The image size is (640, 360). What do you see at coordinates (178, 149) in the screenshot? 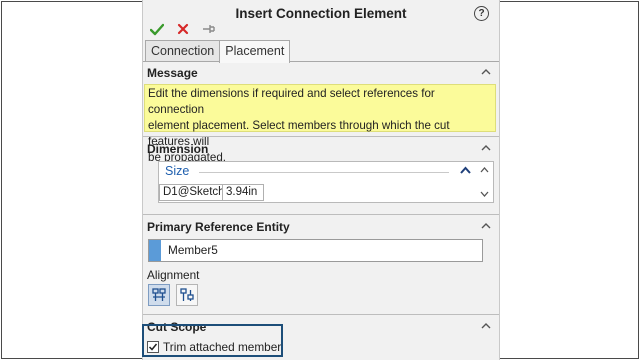
I see `dimension-heading: Dimension` at bounding box center [178, 149].